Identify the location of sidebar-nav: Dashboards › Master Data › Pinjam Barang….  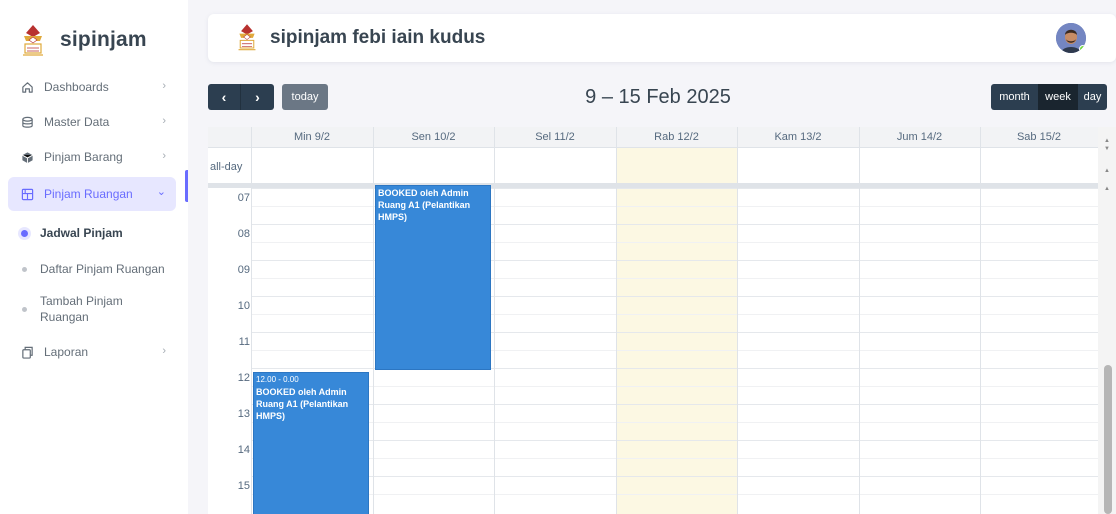
(94, 219).